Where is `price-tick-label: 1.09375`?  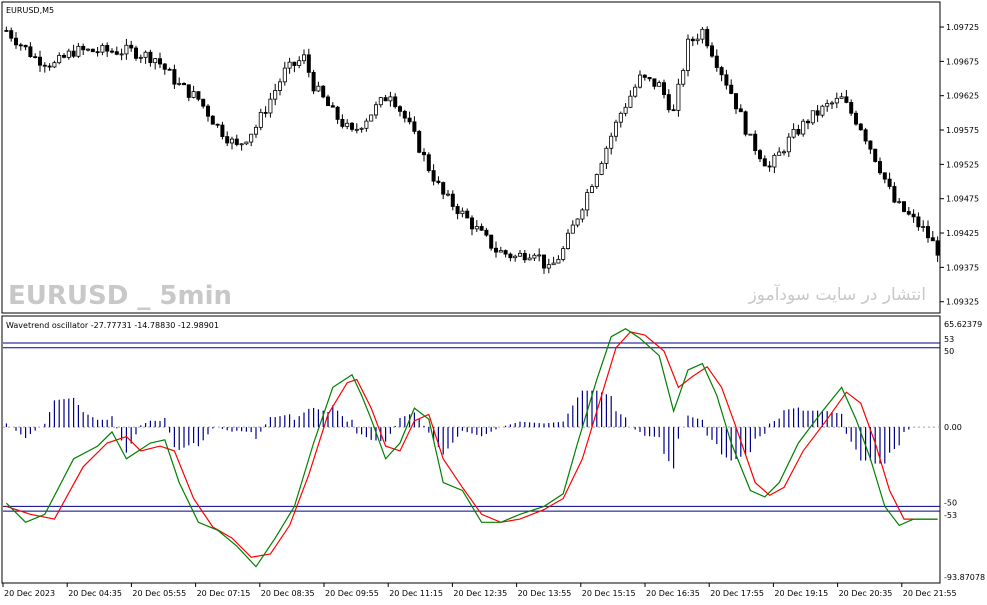 price-tick-label: 1.09375 is located at coordinates (962, 267).